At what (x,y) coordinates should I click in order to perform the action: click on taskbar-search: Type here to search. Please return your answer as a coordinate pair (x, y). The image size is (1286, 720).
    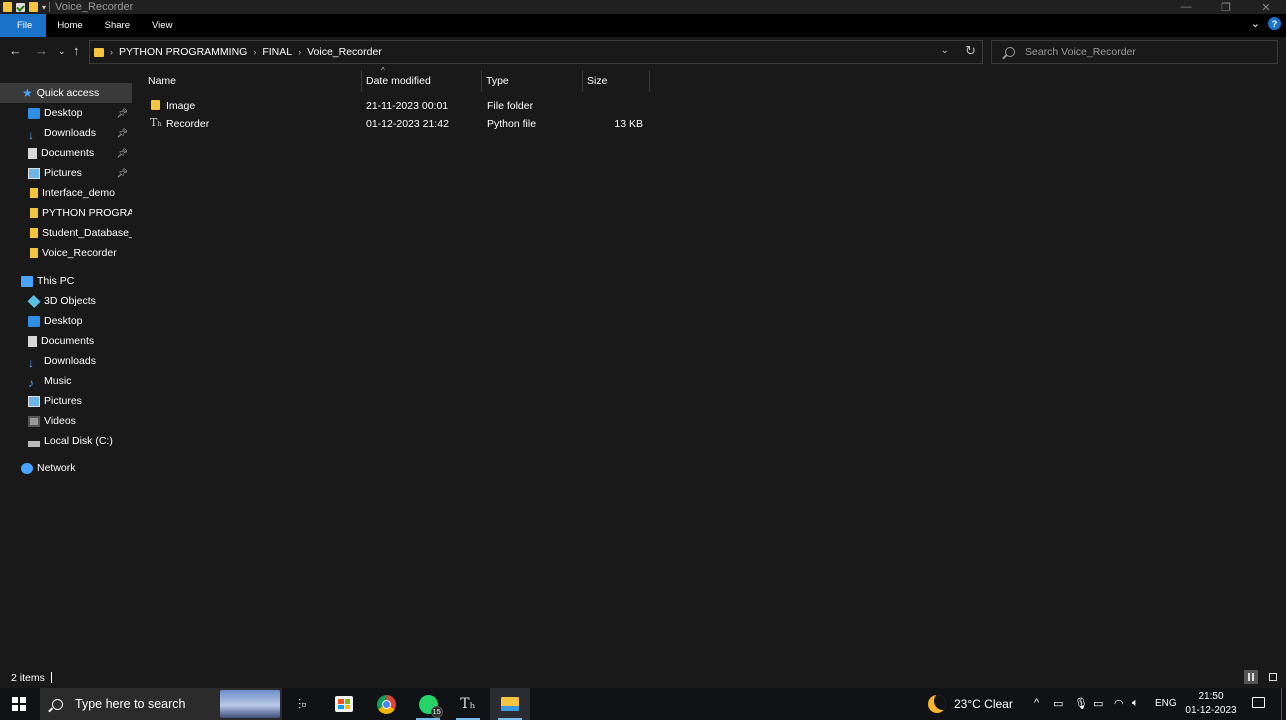
    Looking at the image, I should click on (161, 704).